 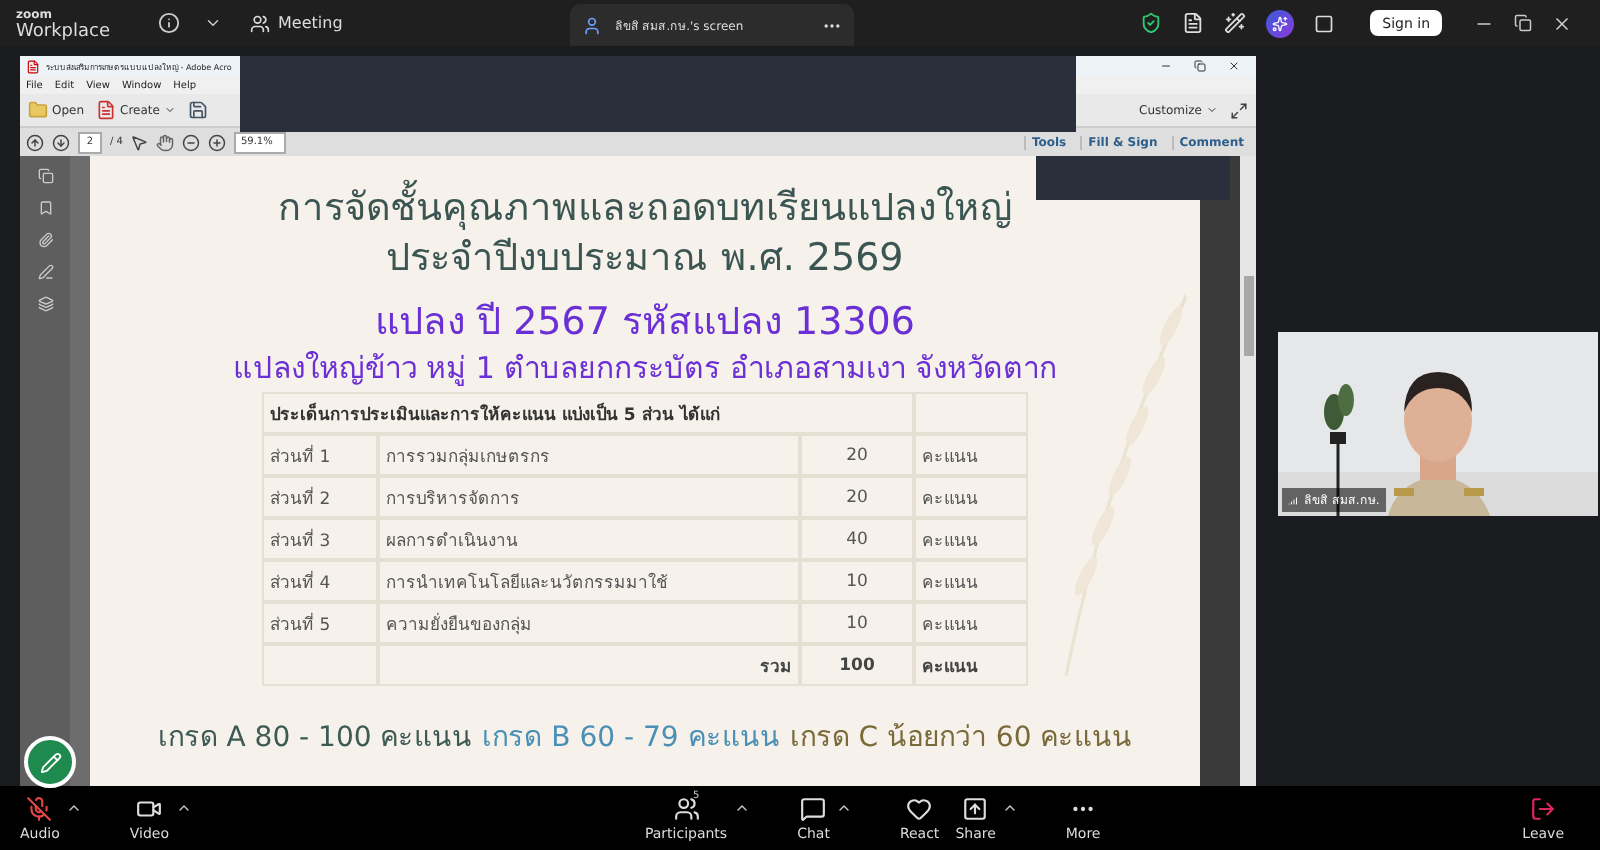 What do you see at coordinates (589, 665) in the screenshot?
I see `table-cell: รวม` at bounding box center [589, 665].